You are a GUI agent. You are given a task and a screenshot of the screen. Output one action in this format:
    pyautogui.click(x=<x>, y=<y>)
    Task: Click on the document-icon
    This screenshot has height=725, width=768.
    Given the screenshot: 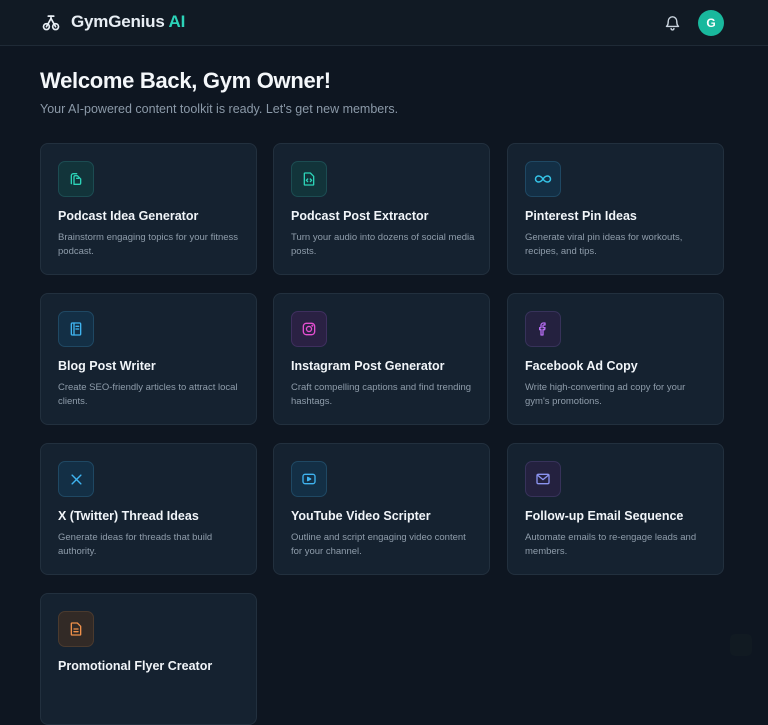 What is the action you would take?
    pyautogui.click(x=76, y=629)
    